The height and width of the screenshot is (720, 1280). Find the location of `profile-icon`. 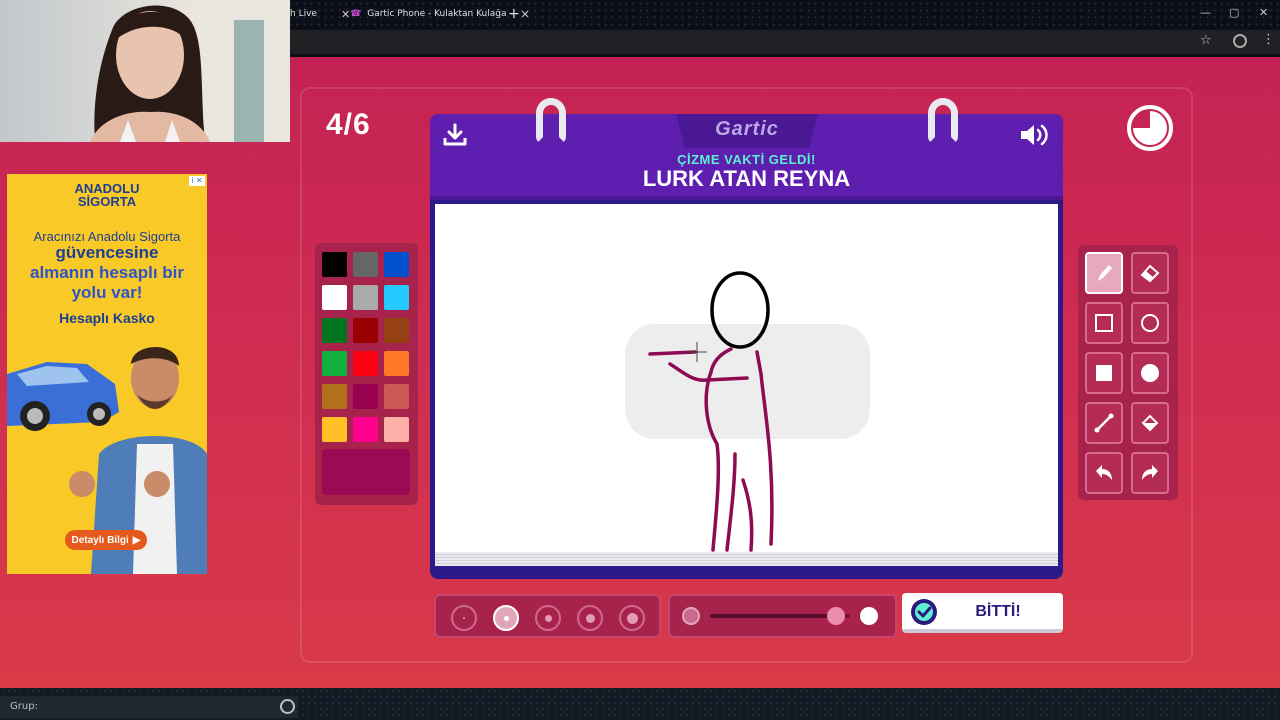

profile-icon is located at coordinates (1240, 41).